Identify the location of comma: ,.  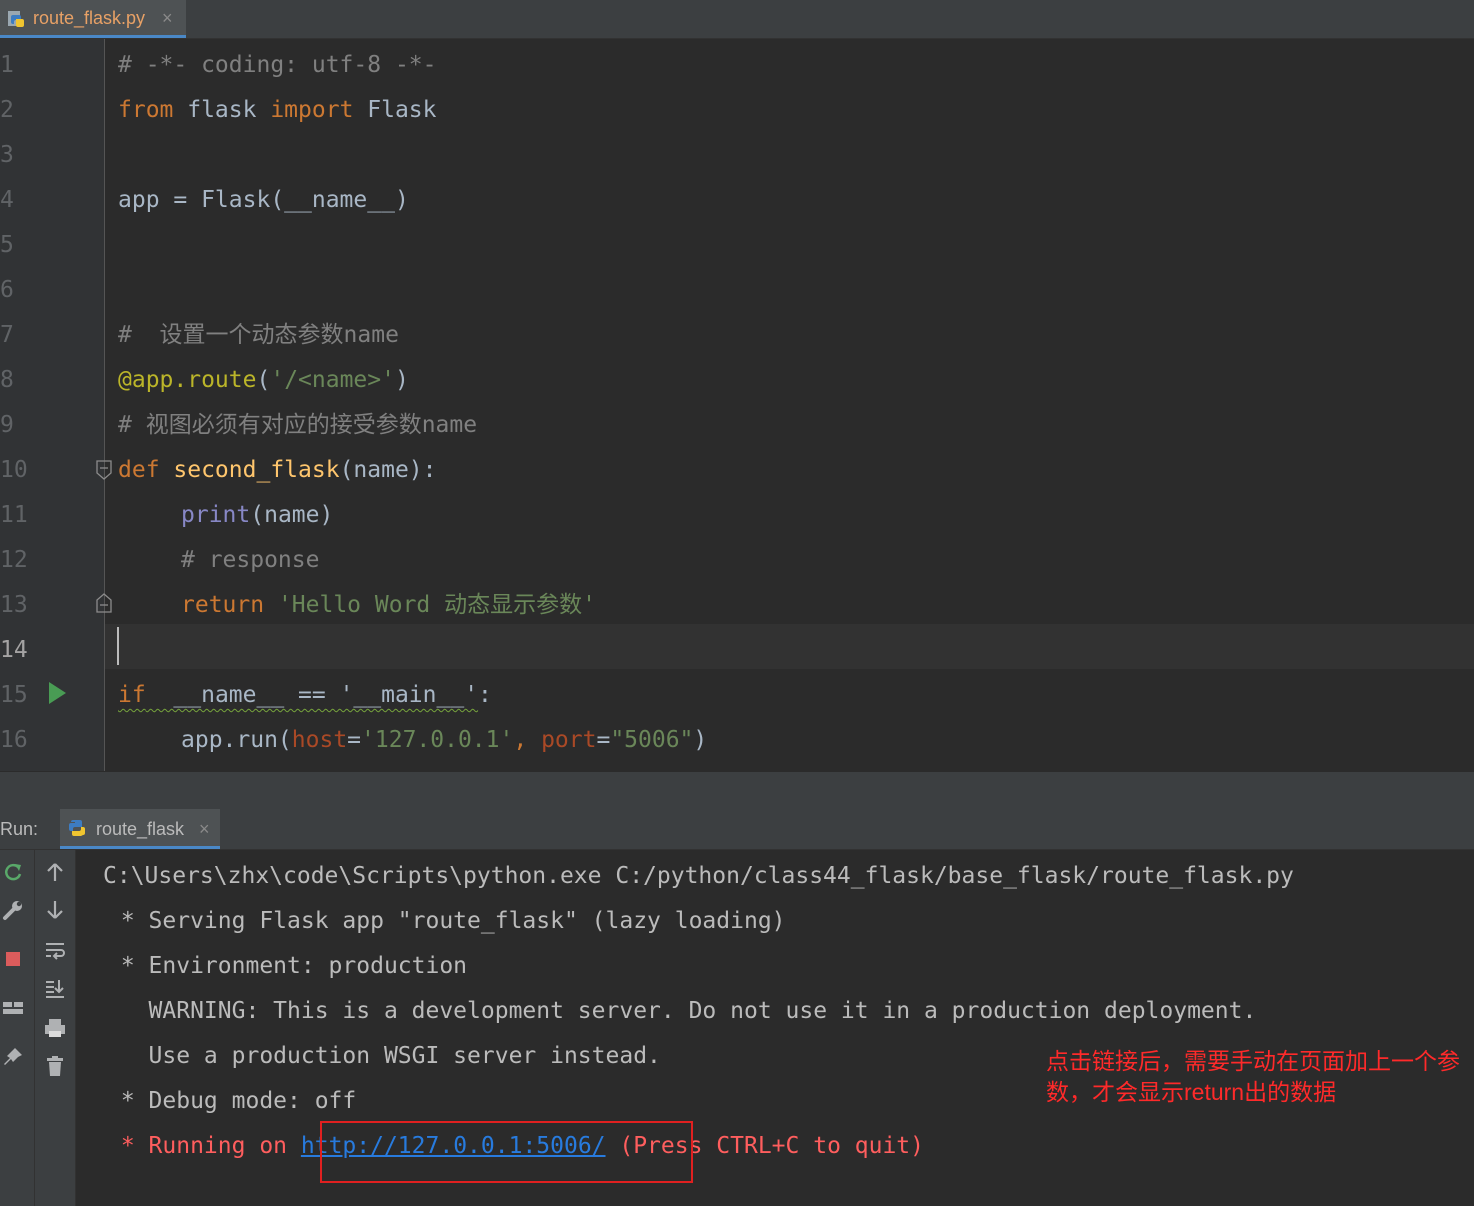
(527, 740).